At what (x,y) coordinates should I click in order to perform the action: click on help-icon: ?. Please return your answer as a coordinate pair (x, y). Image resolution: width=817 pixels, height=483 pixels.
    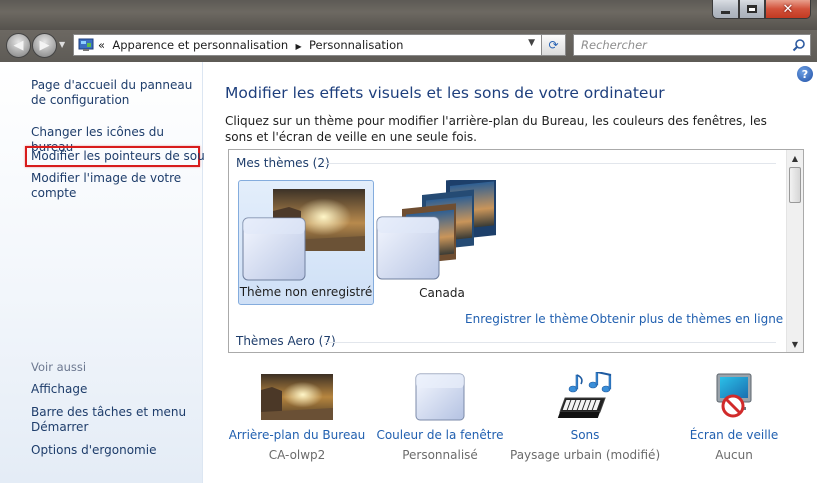
    Looking at the image, I should click on (805, 74).